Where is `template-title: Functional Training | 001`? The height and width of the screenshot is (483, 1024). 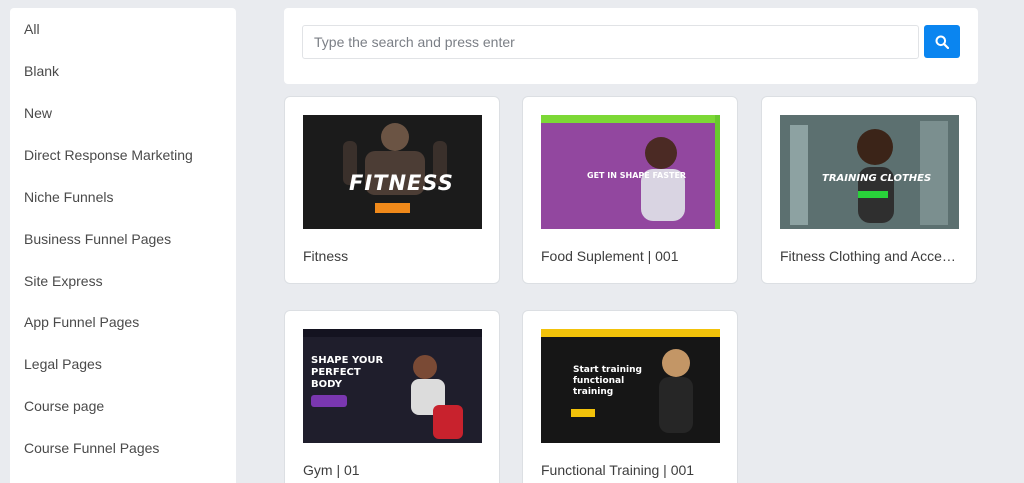 template-title: Functional Training | 001 is located at coordinates (618, 470).